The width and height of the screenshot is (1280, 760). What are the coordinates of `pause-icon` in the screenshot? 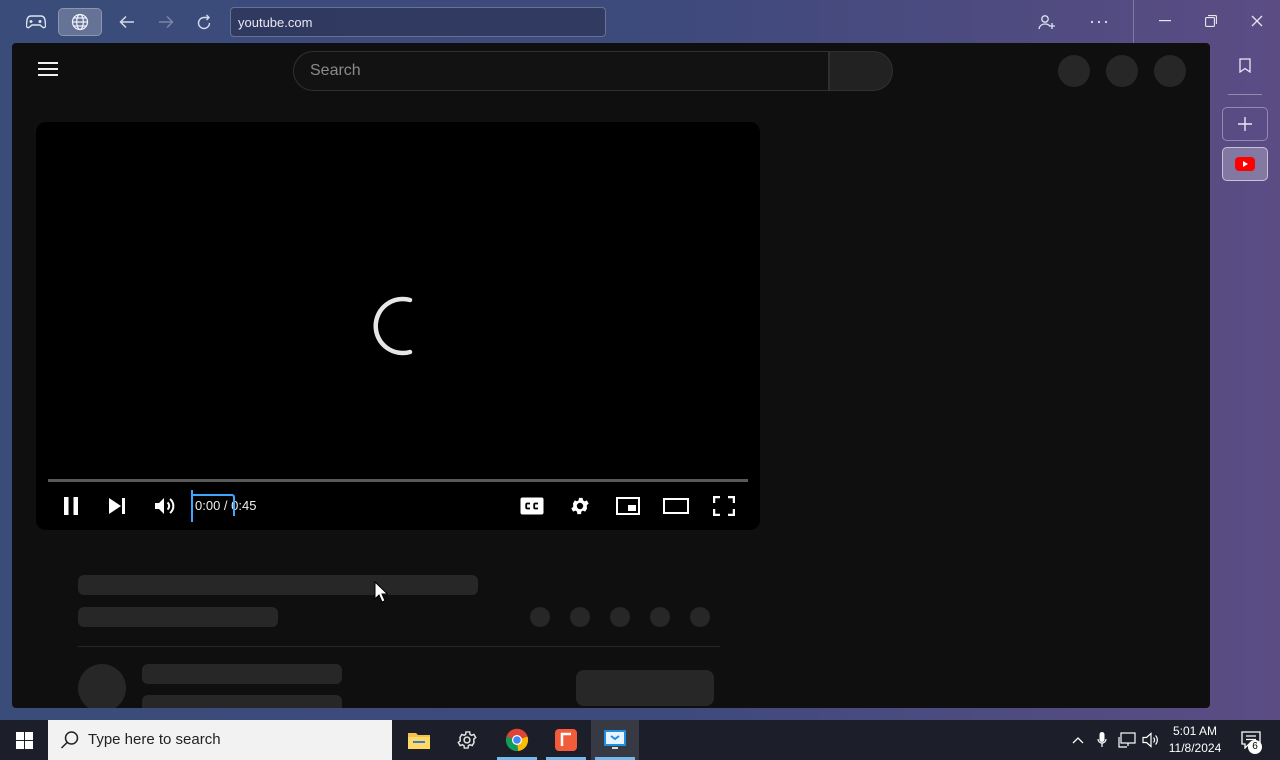 It's located at (71, 506).